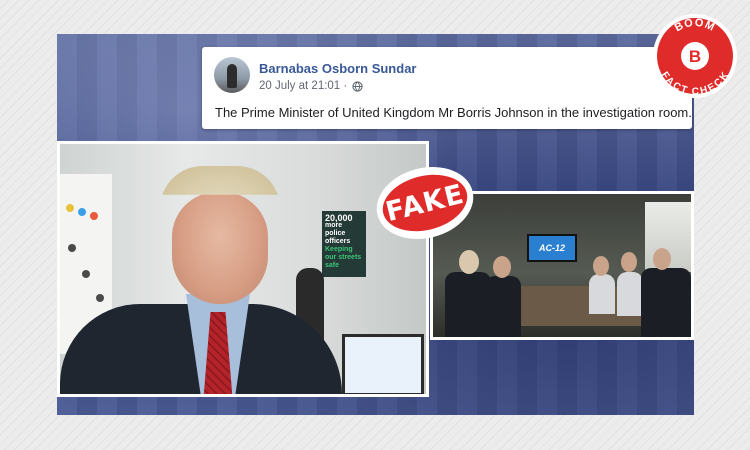 The height and width of the screenshot is (450, 750). Describe the element at coordinates (303, 86) in the screenshot. I see `post-timestamp: 20 July at 21:01 ·` at that location.